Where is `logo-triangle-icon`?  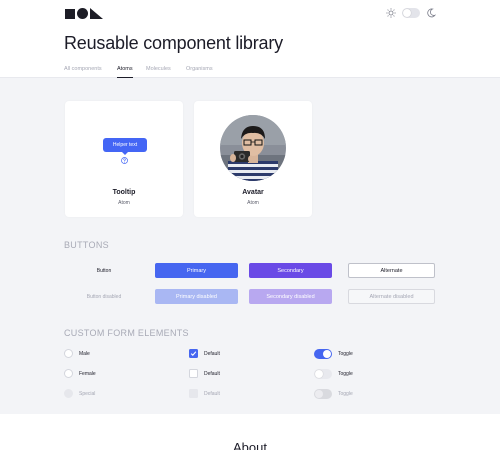 logo-triangle-icon is located at coordinates (96, 13).